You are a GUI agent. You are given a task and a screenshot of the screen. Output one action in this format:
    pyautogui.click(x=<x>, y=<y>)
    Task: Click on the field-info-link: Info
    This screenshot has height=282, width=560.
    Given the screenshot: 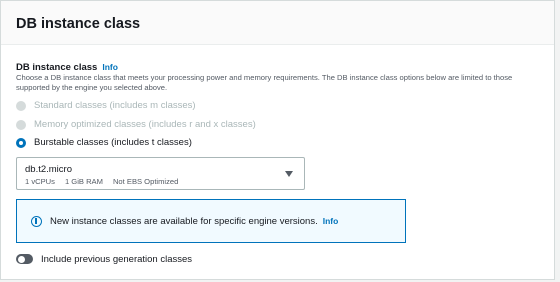 What is the action you would take?
    pyautogui.click(x=110, y=67)
    